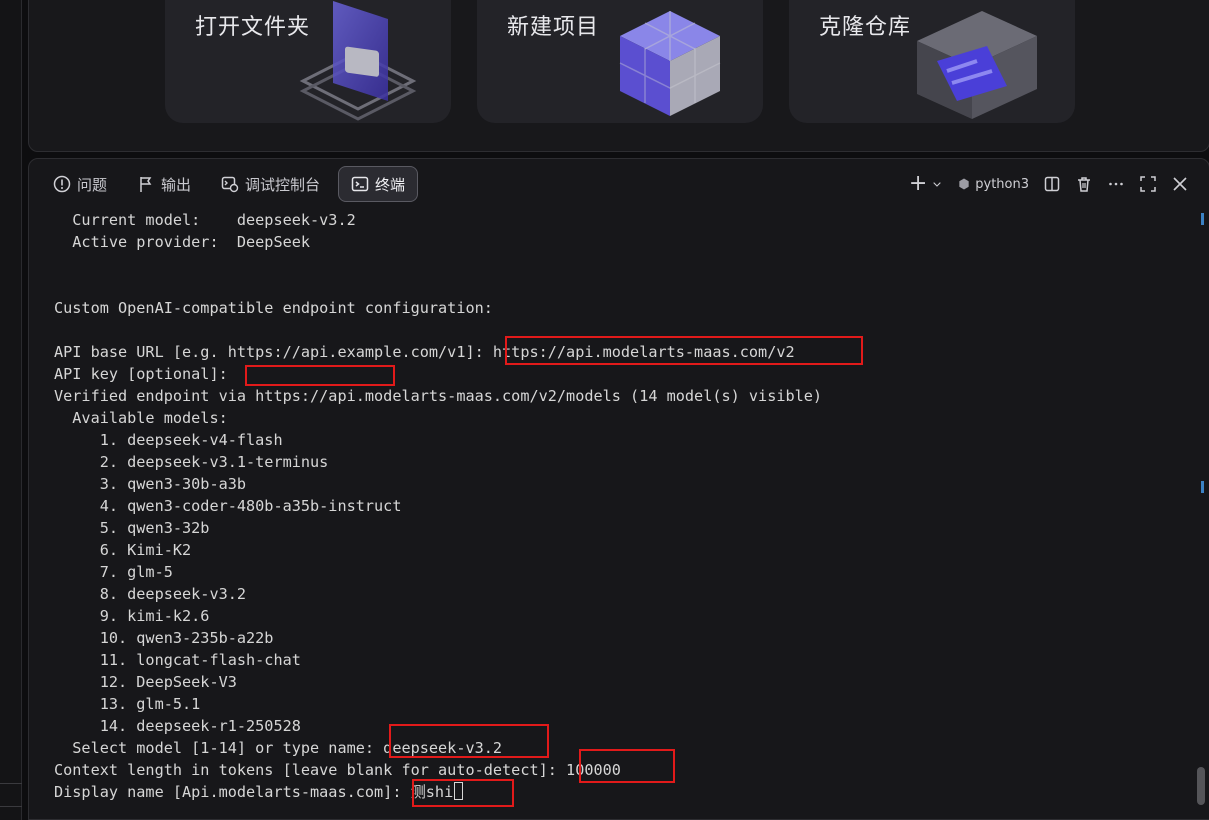 Image resolution: width=1209 pixels, height=820 pixels. I want to click on terminal-cursor, so click(459, 791).